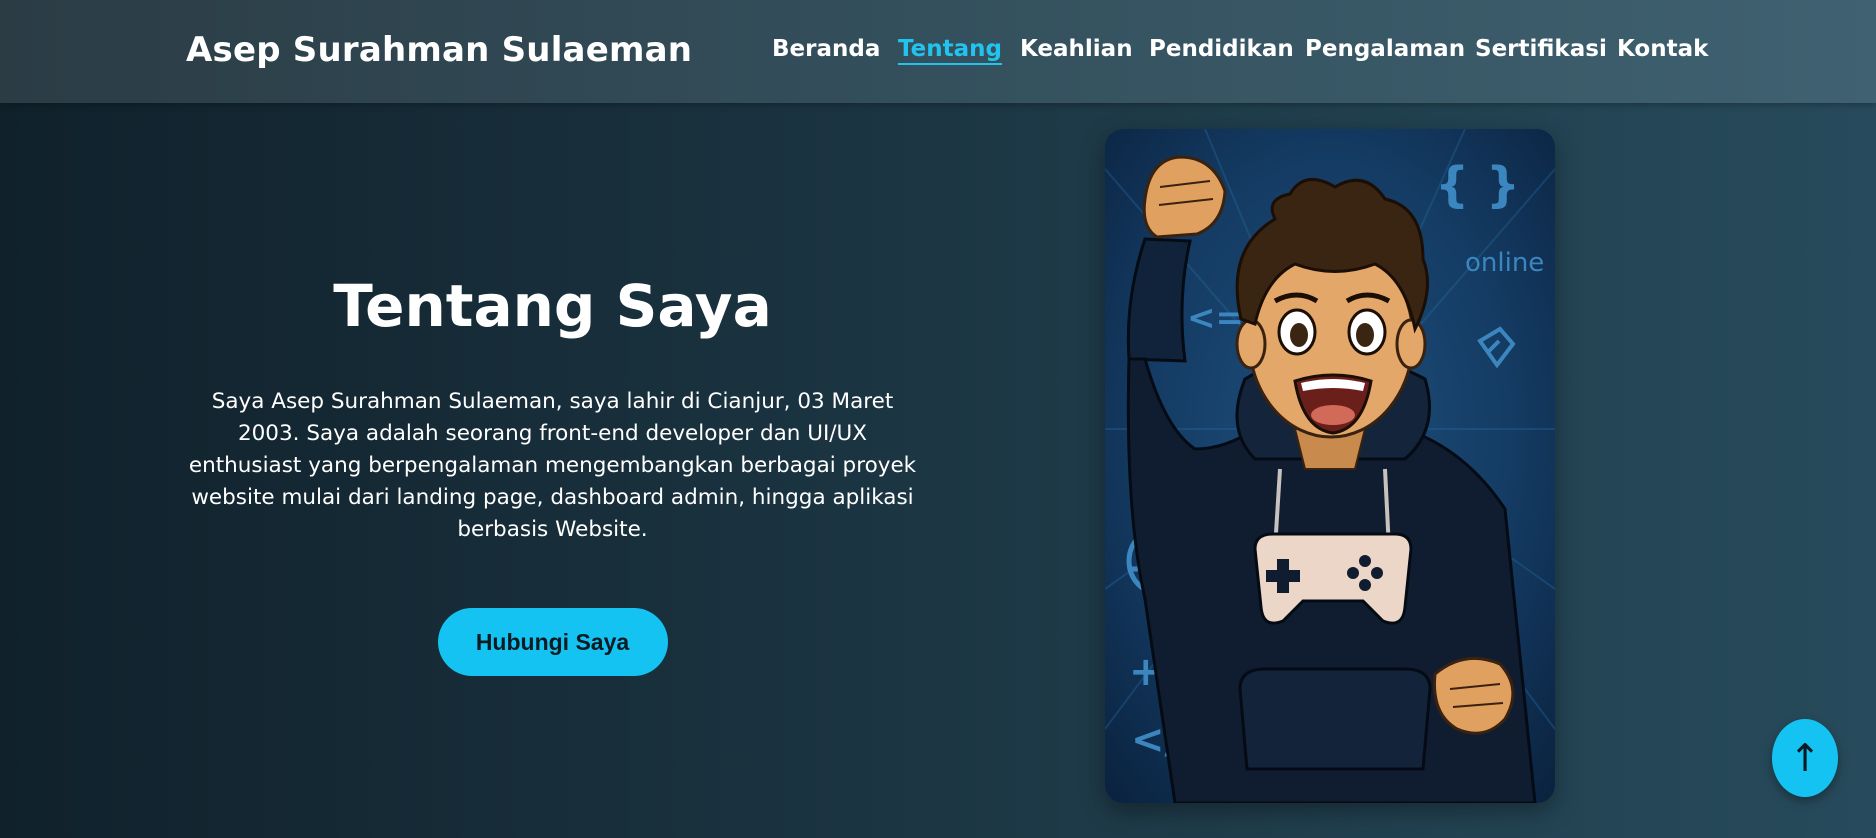  Describe the element at coordinates (1477, 185) in the screenshot. I see `code-braces-icon: { }` at that location.